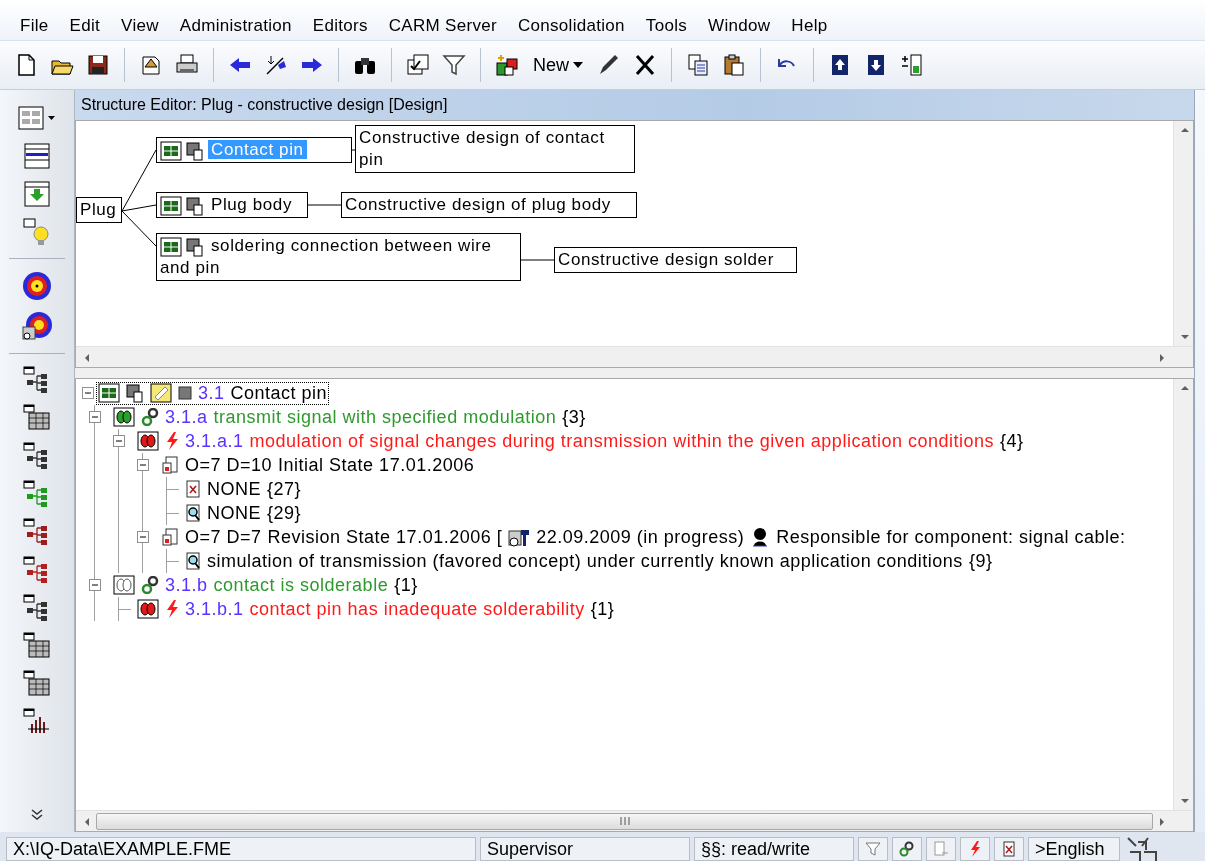 The width and height of the screenshot is (1205, 861). What do you see at coordinates (37, 118) in the screenshot?
I see `layout-grid-icon` at bounding box center [37, 118].